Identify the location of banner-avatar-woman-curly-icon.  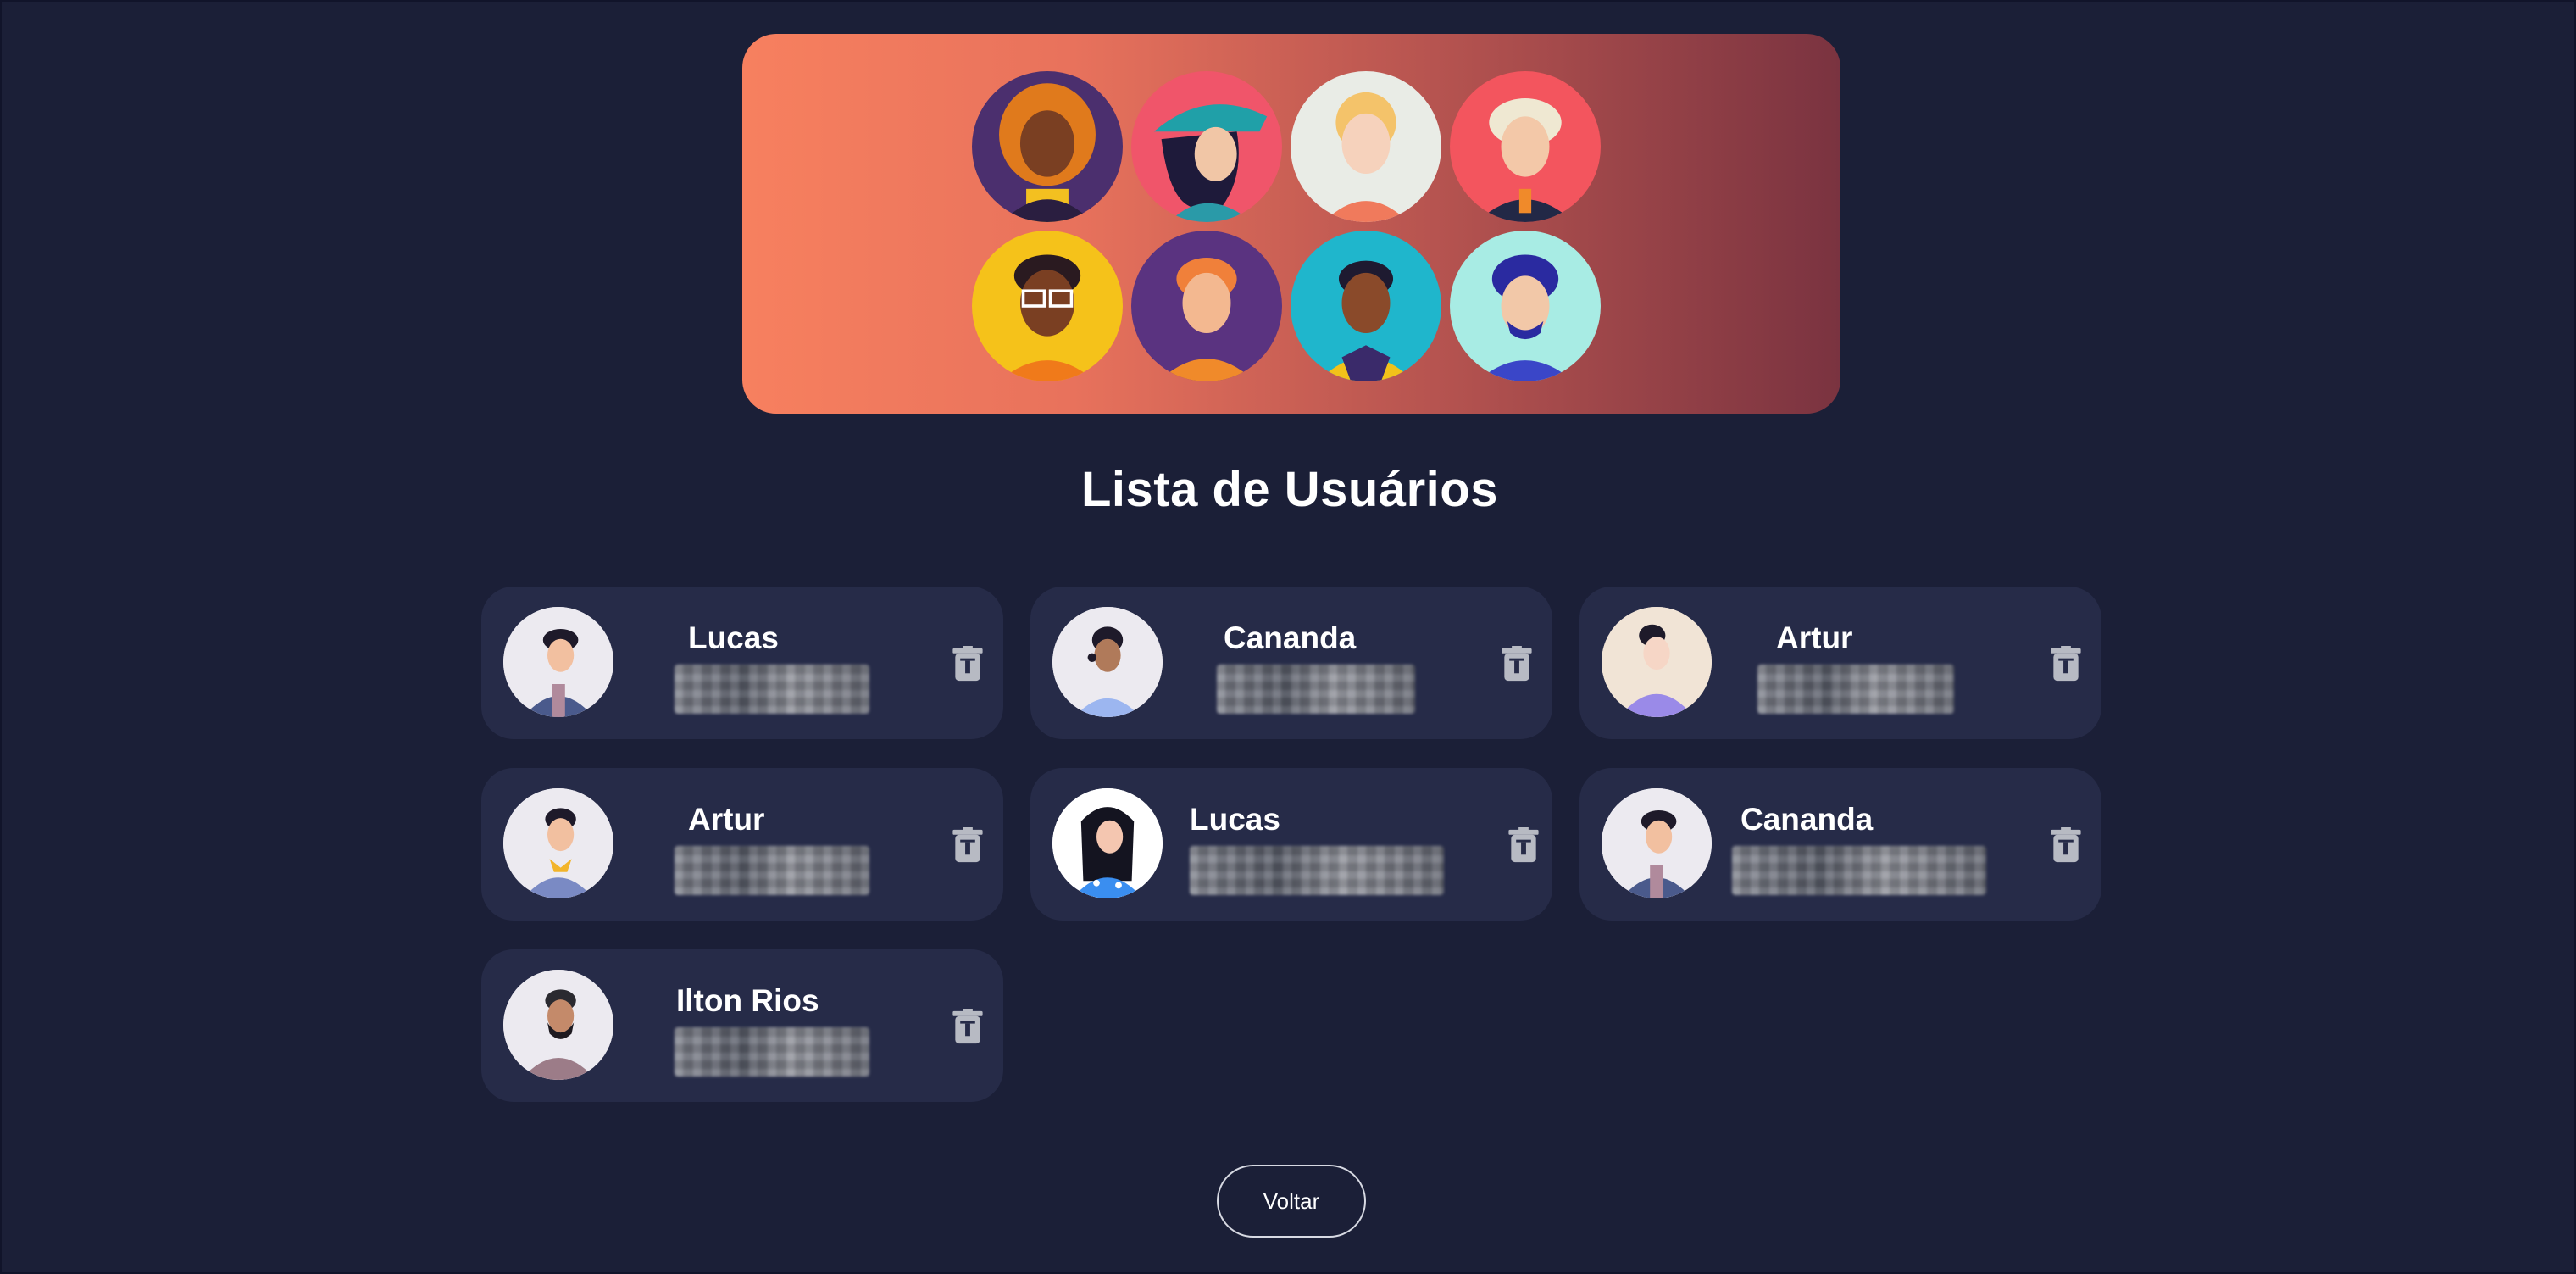
(1047, 146).